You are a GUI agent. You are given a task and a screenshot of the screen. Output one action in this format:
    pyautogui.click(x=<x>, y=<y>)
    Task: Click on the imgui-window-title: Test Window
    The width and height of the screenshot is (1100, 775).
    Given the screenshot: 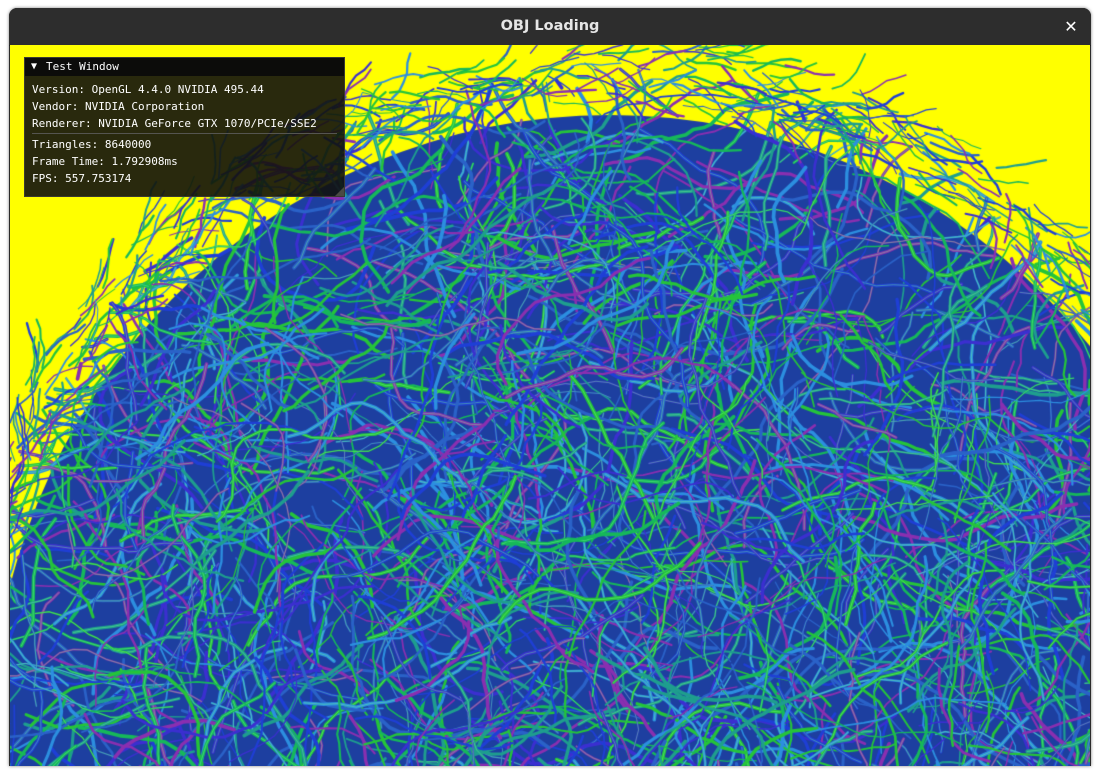 What is the action you would take?
    pyautogui.click(x=82, y=66)
    